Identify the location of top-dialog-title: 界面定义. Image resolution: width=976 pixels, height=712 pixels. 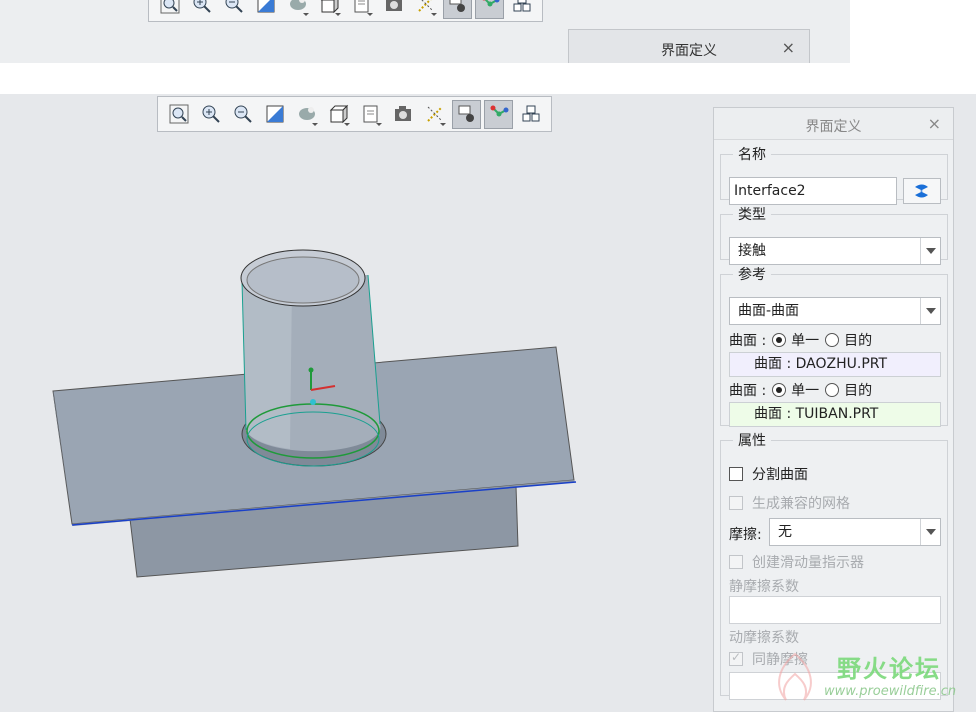
(689, 51).